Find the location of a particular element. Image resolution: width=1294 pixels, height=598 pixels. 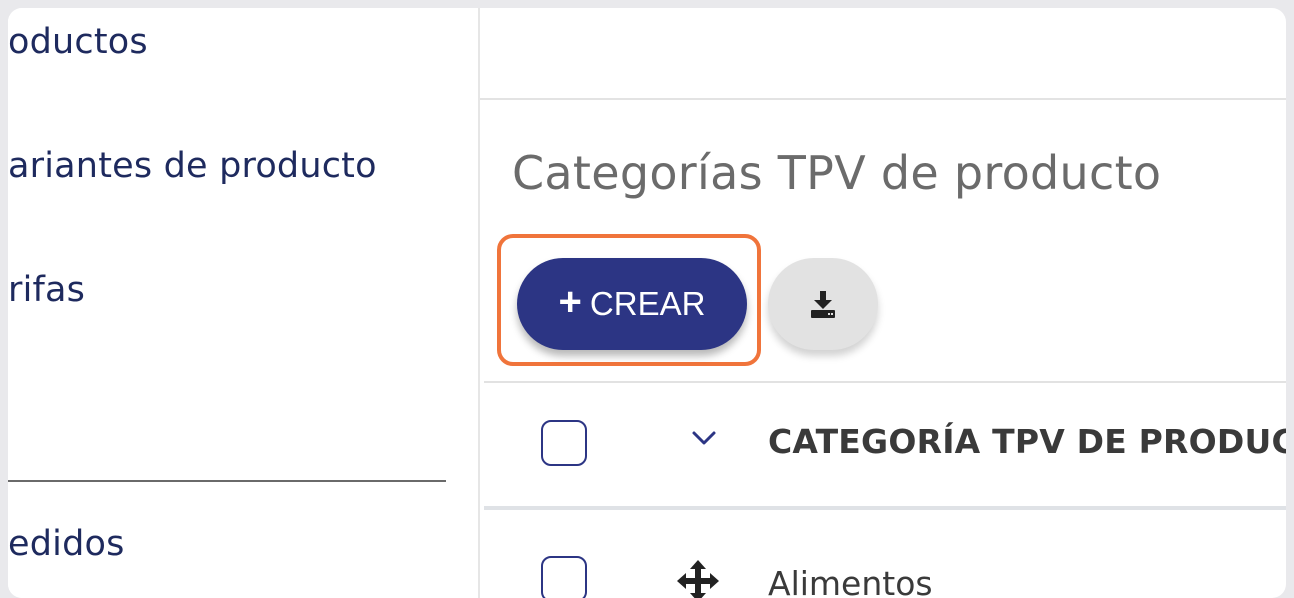

table-top-divider is located at coordinates (885, 382).